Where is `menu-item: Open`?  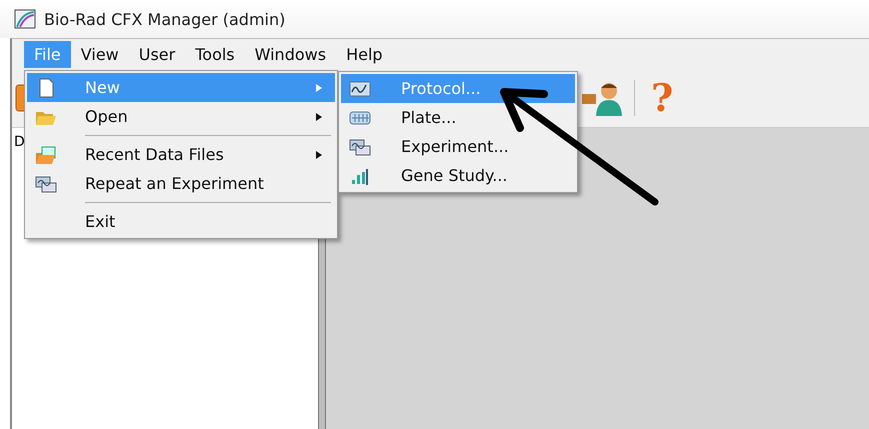 menu-item: Open is located at coordinates (181, 116).